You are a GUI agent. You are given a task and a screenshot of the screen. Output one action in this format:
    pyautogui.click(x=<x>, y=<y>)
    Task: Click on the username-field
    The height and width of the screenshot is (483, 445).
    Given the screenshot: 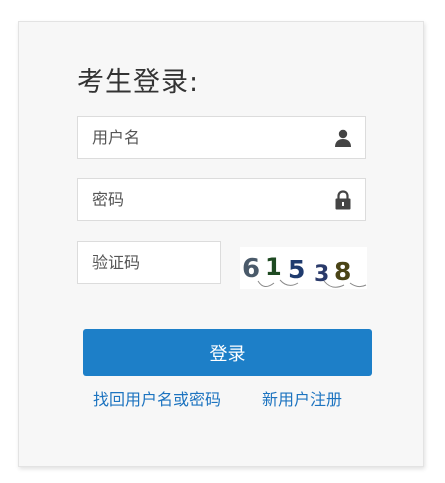 What is the action you would take?
    pyautogui.click(x=221, y=137)
    